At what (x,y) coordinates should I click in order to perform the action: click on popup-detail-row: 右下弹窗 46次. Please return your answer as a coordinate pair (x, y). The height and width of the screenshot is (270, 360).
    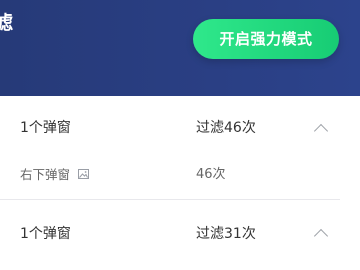
    Looking at the image, I should click on (180, 175).